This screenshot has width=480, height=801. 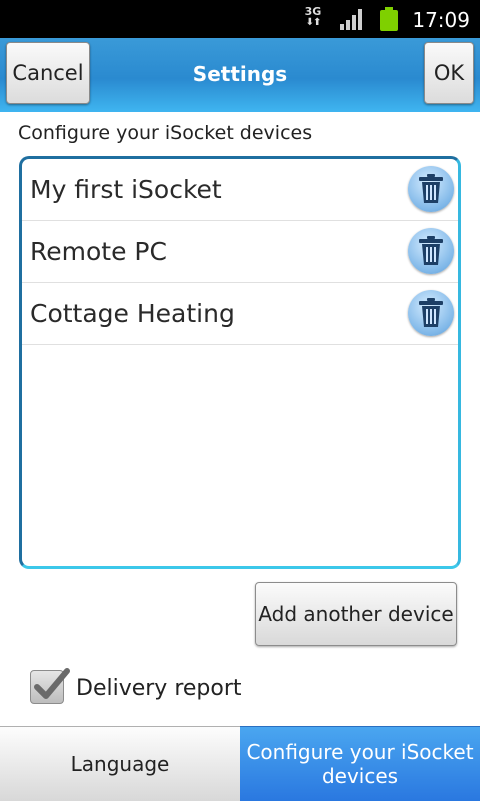 What do you see at coordinates (48, 73) in the screenshot?
I see `cancel-button: Cancel` at bounding box center [48, 73].